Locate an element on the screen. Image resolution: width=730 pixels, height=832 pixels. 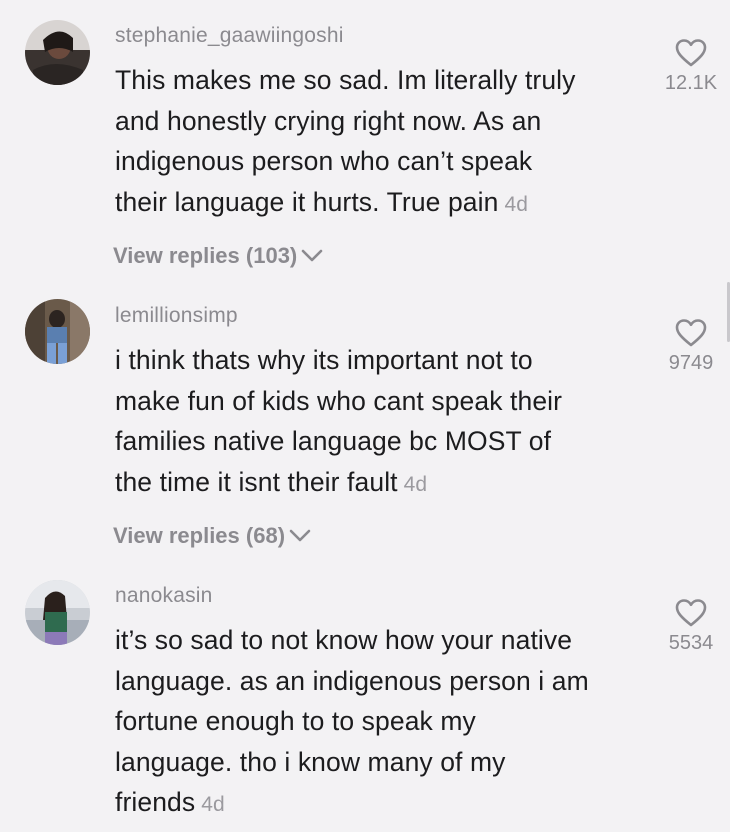
comment-line: make fun of kids who cant speak their is located at coordinates (339, 400).